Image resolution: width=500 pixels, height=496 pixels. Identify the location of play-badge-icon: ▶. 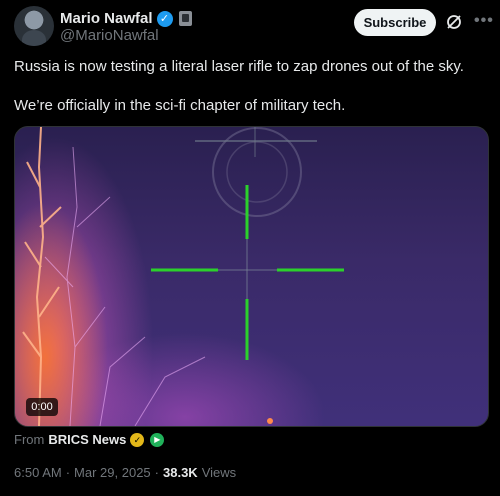
(157, 439).